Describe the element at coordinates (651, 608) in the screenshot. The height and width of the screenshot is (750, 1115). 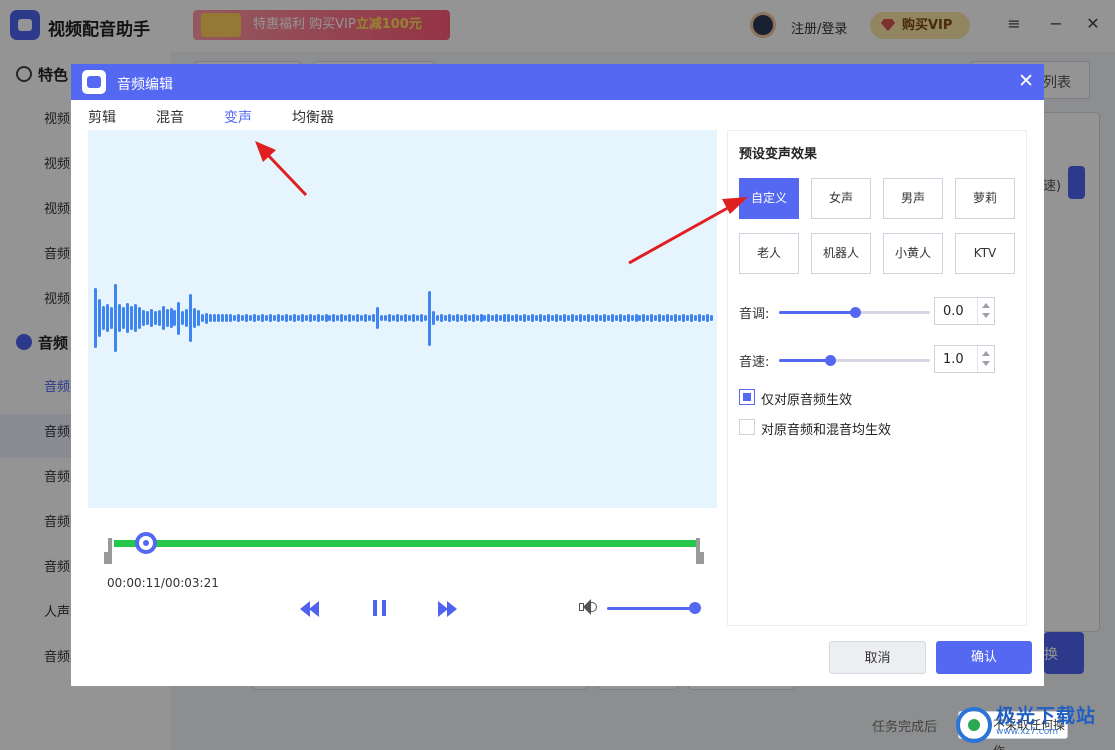
I see `volume-slider-track` at that location.